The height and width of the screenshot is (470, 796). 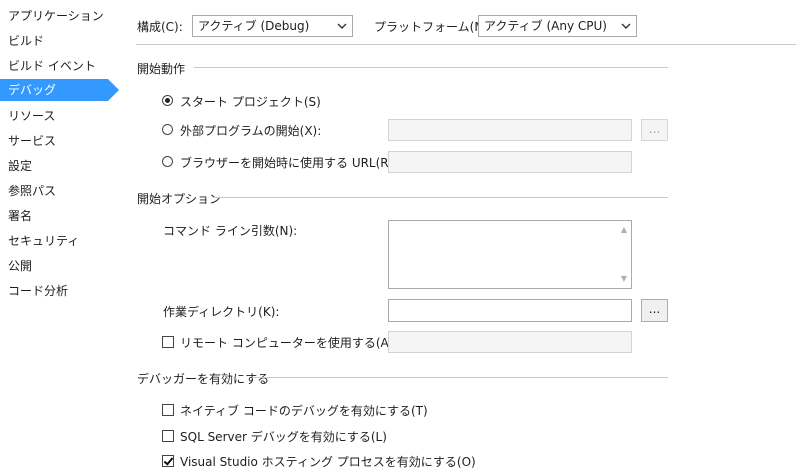 What do you see at coordinates (251, 131) in the screenshot?
I see `external-program-label: 外部プログラムの開始(X):` at bounding box center [251, 131].